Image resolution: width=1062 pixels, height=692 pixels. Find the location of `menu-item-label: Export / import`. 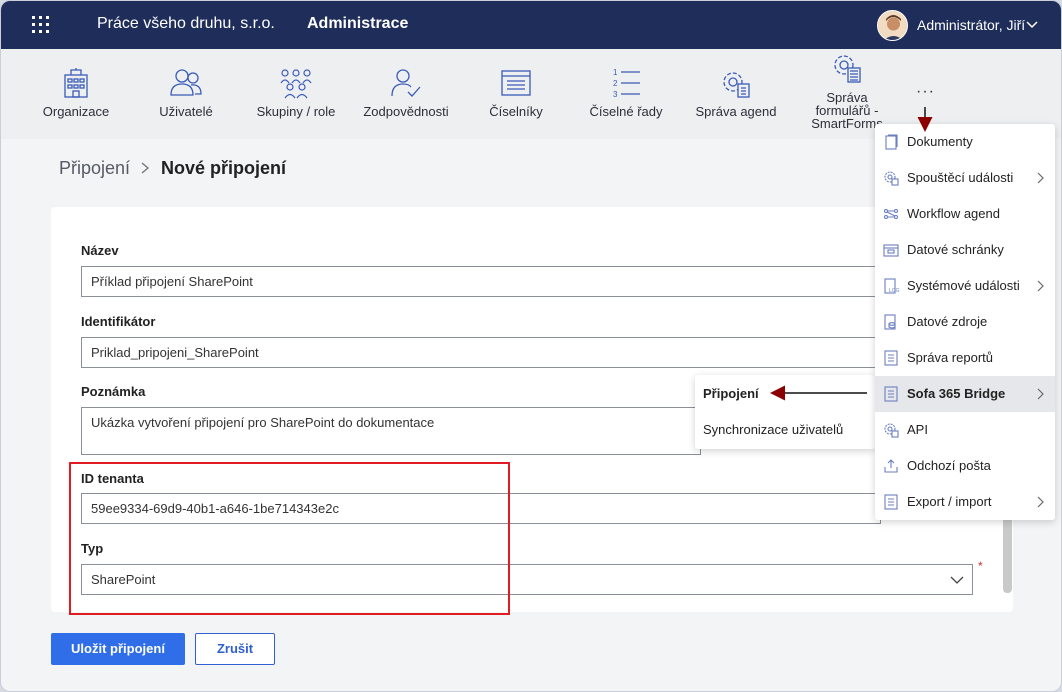

menu-item-label: Export / import is located at coordinates (949, 501).